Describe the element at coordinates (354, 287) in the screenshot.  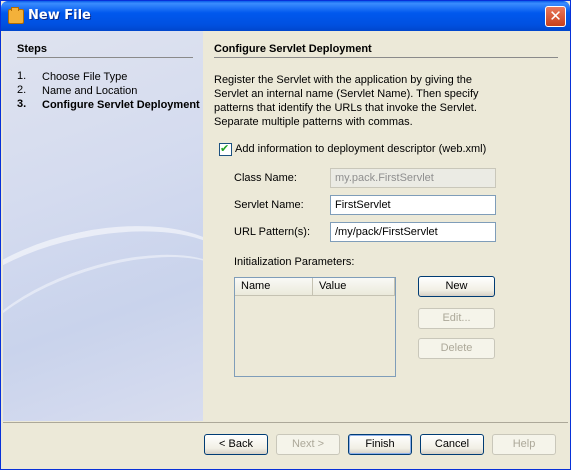
I see `column-header-value: Value` at that location.